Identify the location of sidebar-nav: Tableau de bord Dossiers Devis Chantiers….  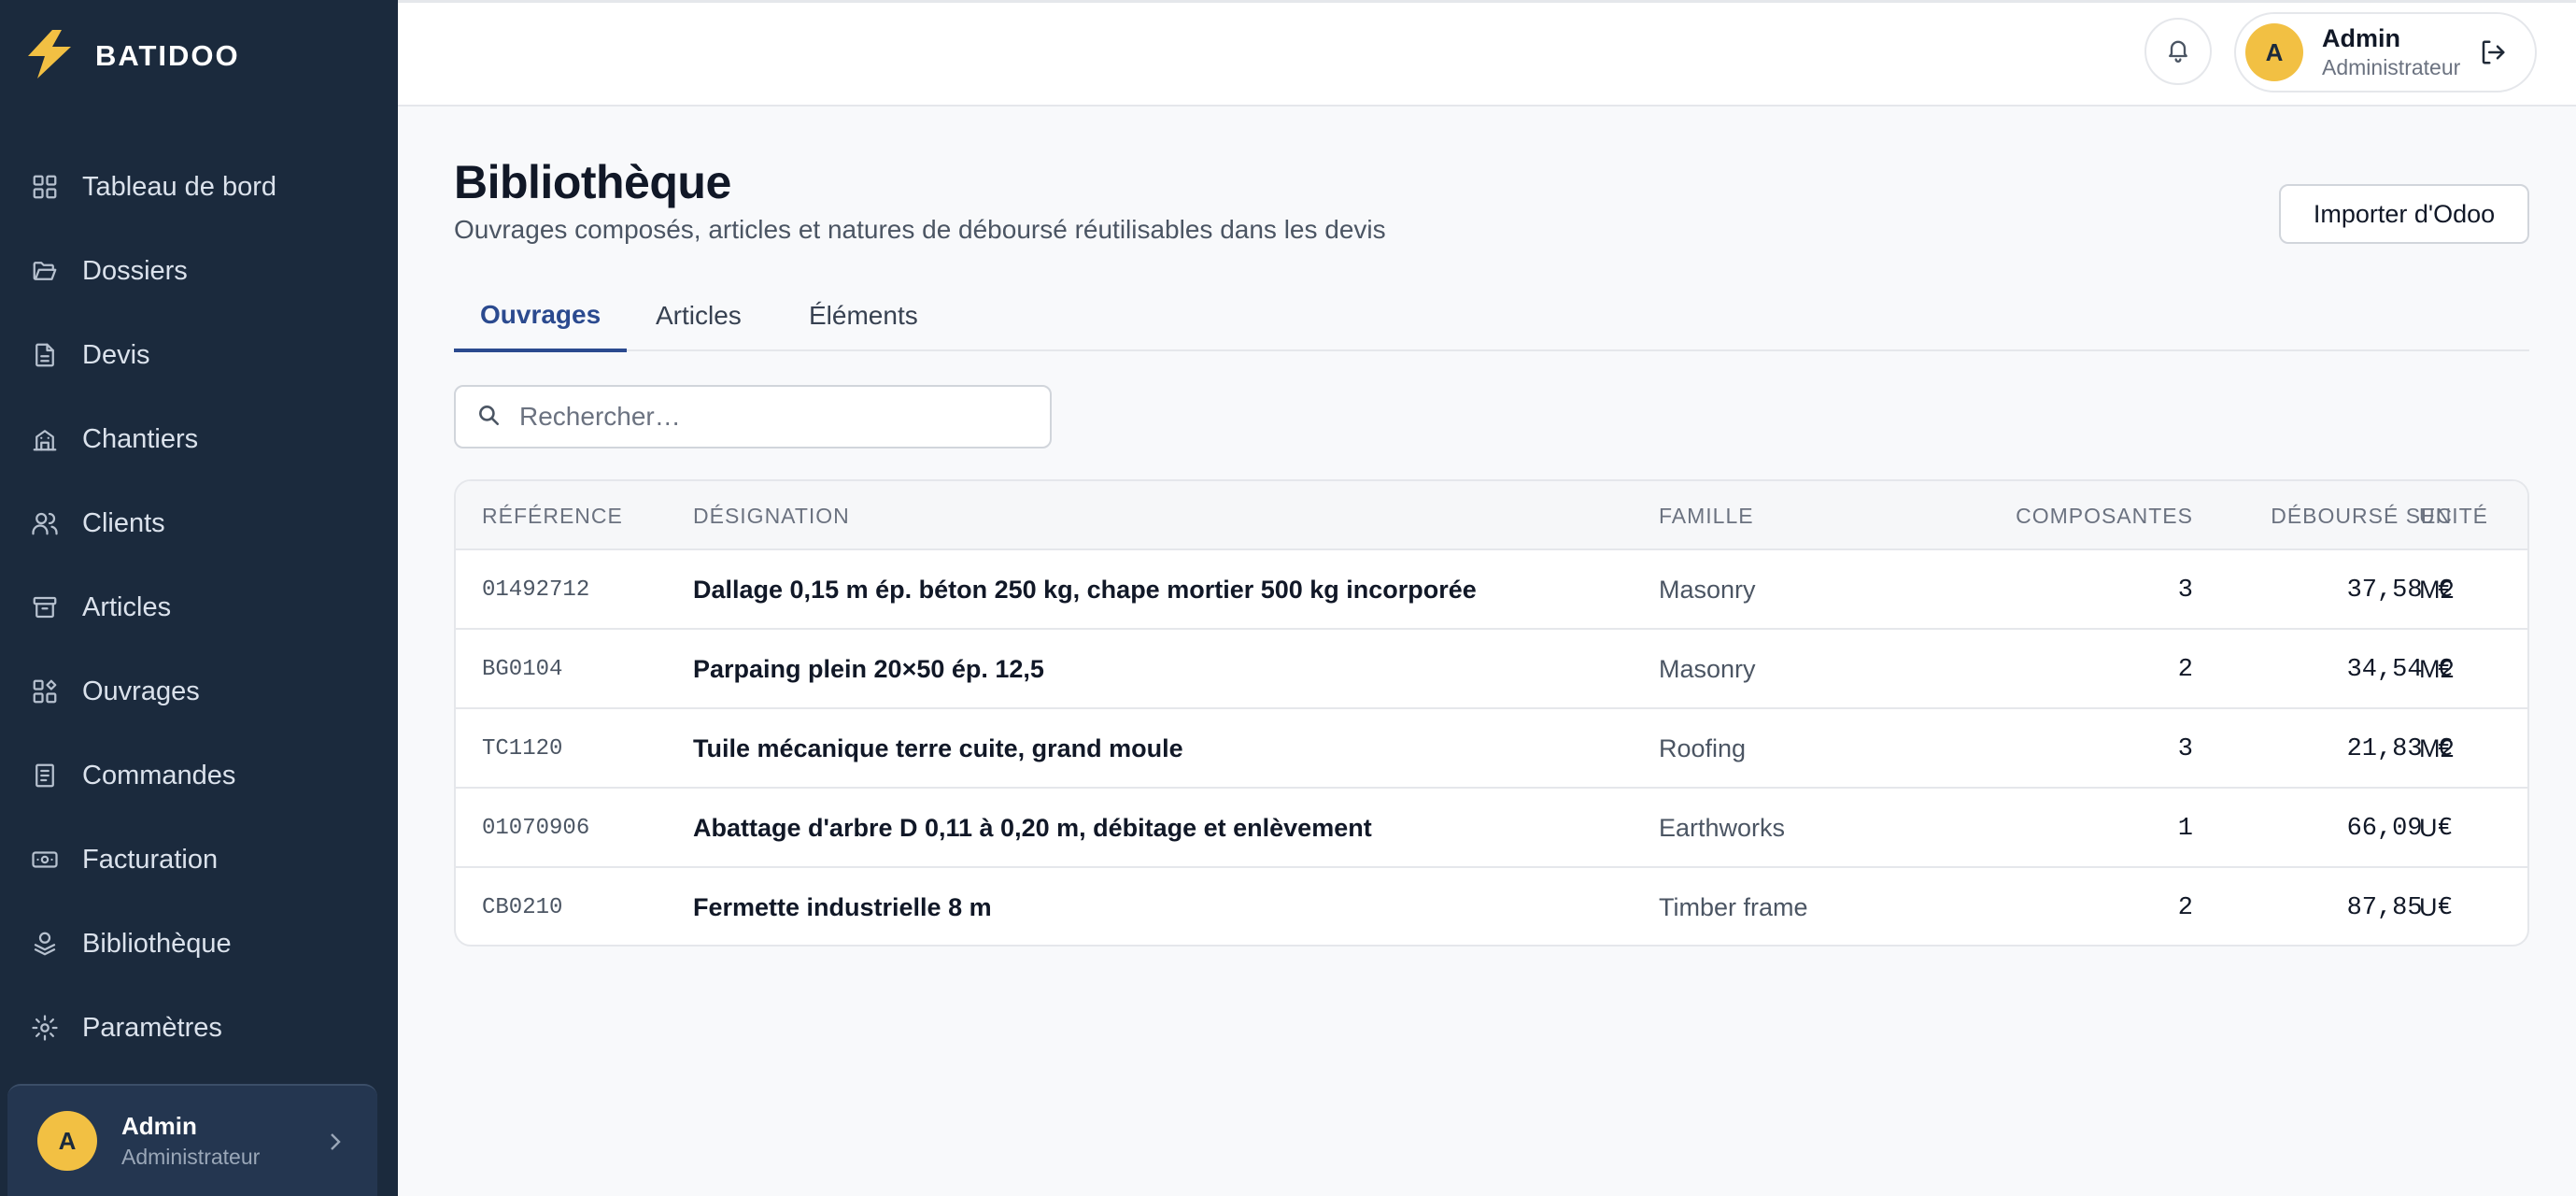
(199, 607).